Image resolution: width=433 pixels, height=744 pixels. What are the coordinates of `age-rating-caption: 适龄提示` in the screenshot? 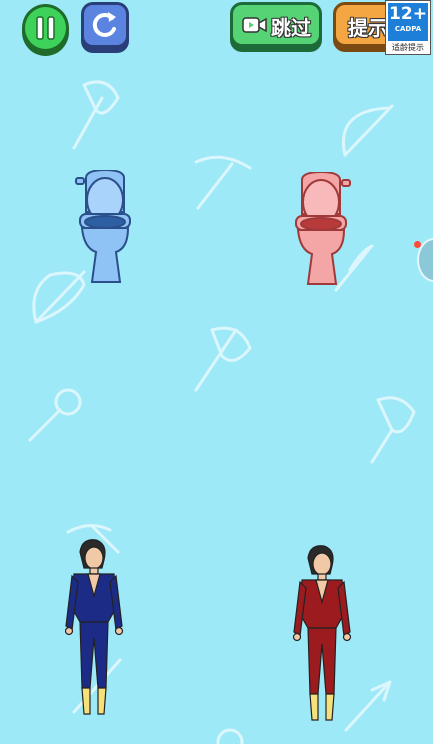 It's located at (408, 47).